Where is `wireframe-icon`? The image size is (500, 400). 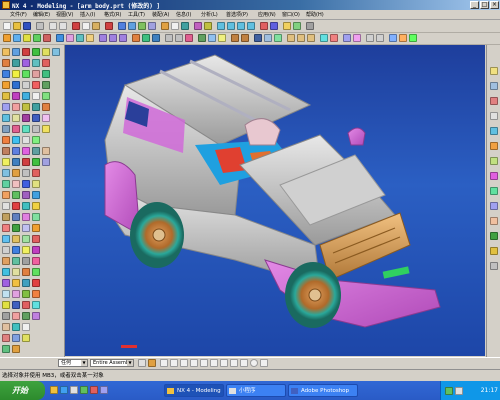
wireframe-icon is located at coordinates (175, 26).